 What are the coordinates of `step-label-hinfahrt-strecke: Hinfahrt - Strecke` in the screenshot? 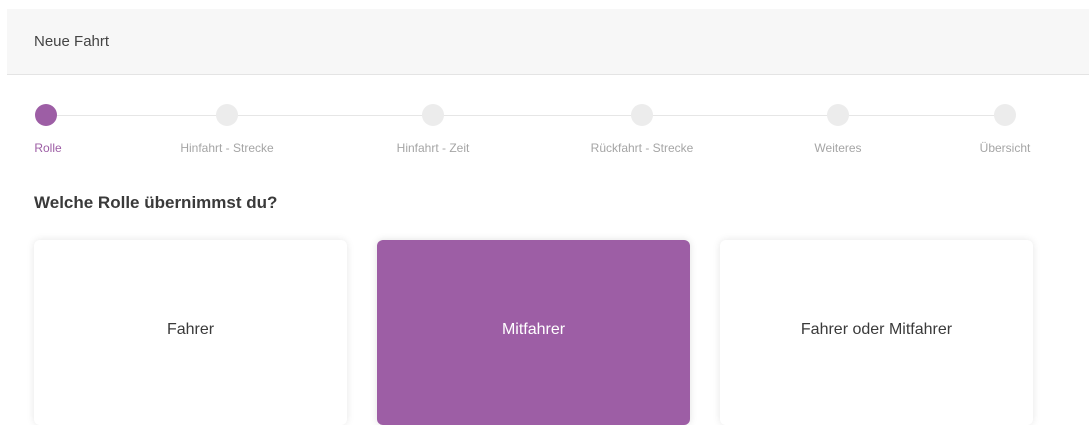 It's located at (226, 148).